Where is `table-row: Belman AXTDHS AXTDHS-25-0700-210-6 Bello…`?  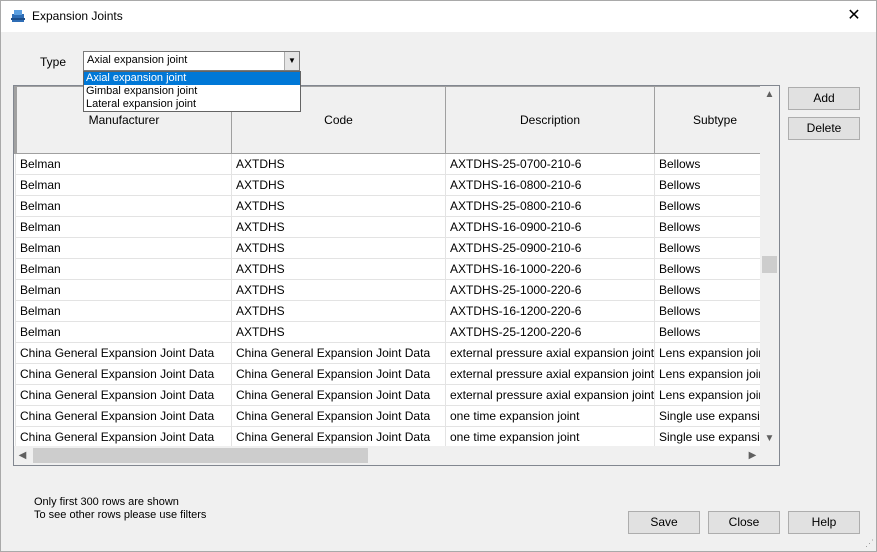
table-row: Belman AXTDHS AXTDHS-25-0700-210-6 Bello… is located at coordinates (388, 164).